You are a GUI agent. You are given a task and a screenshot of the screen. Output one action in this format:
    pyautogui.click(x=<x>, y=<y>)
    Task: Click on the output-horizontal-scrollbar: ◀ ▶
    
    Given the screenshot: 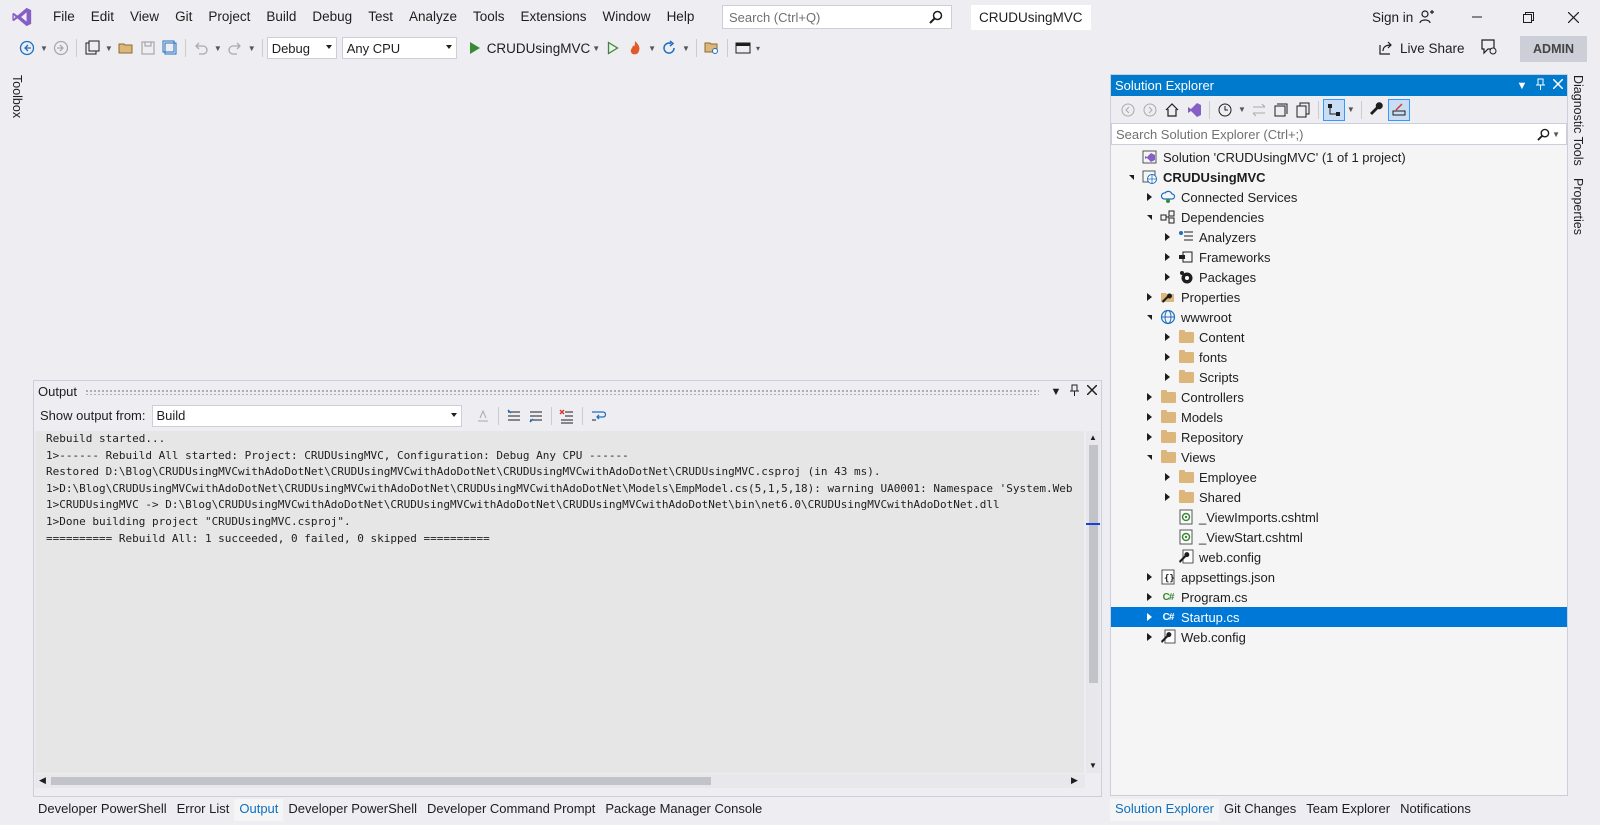 What is the action you would take?
    pyautogui.click(x=560, y=781)
    